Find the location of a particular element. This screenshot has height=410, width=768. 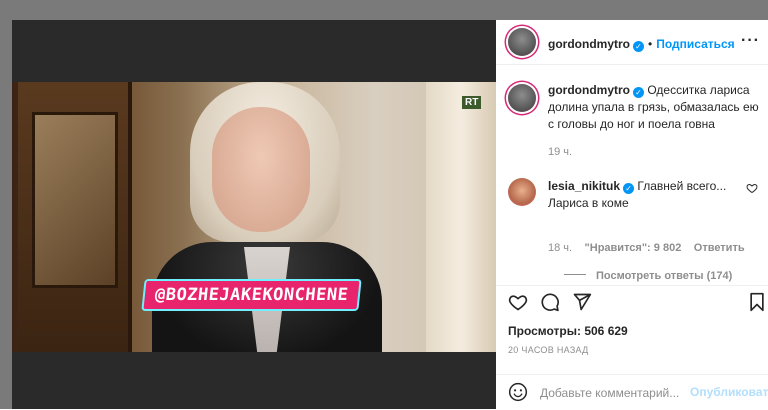

rt-watermark: RT is located at coordinates (472, 102).